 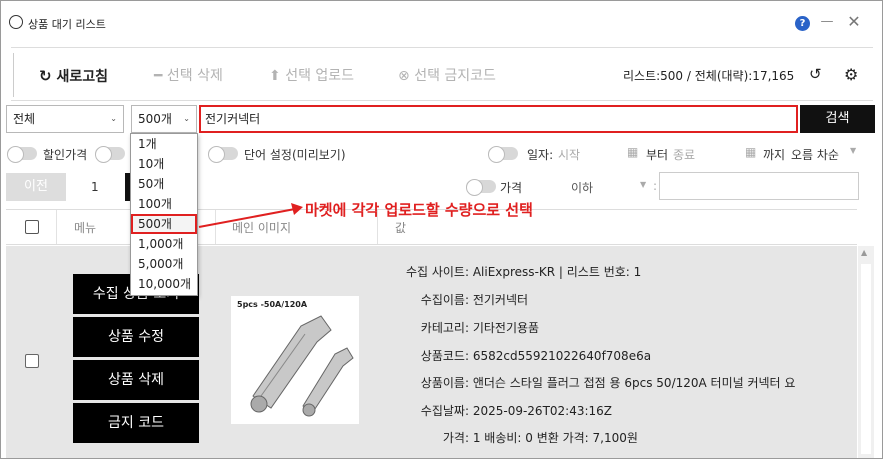 What do you see at coordinates (498, 119) in the screenshot?
I see `search-input: 전기커넥터` at bounding box center [498, 119].